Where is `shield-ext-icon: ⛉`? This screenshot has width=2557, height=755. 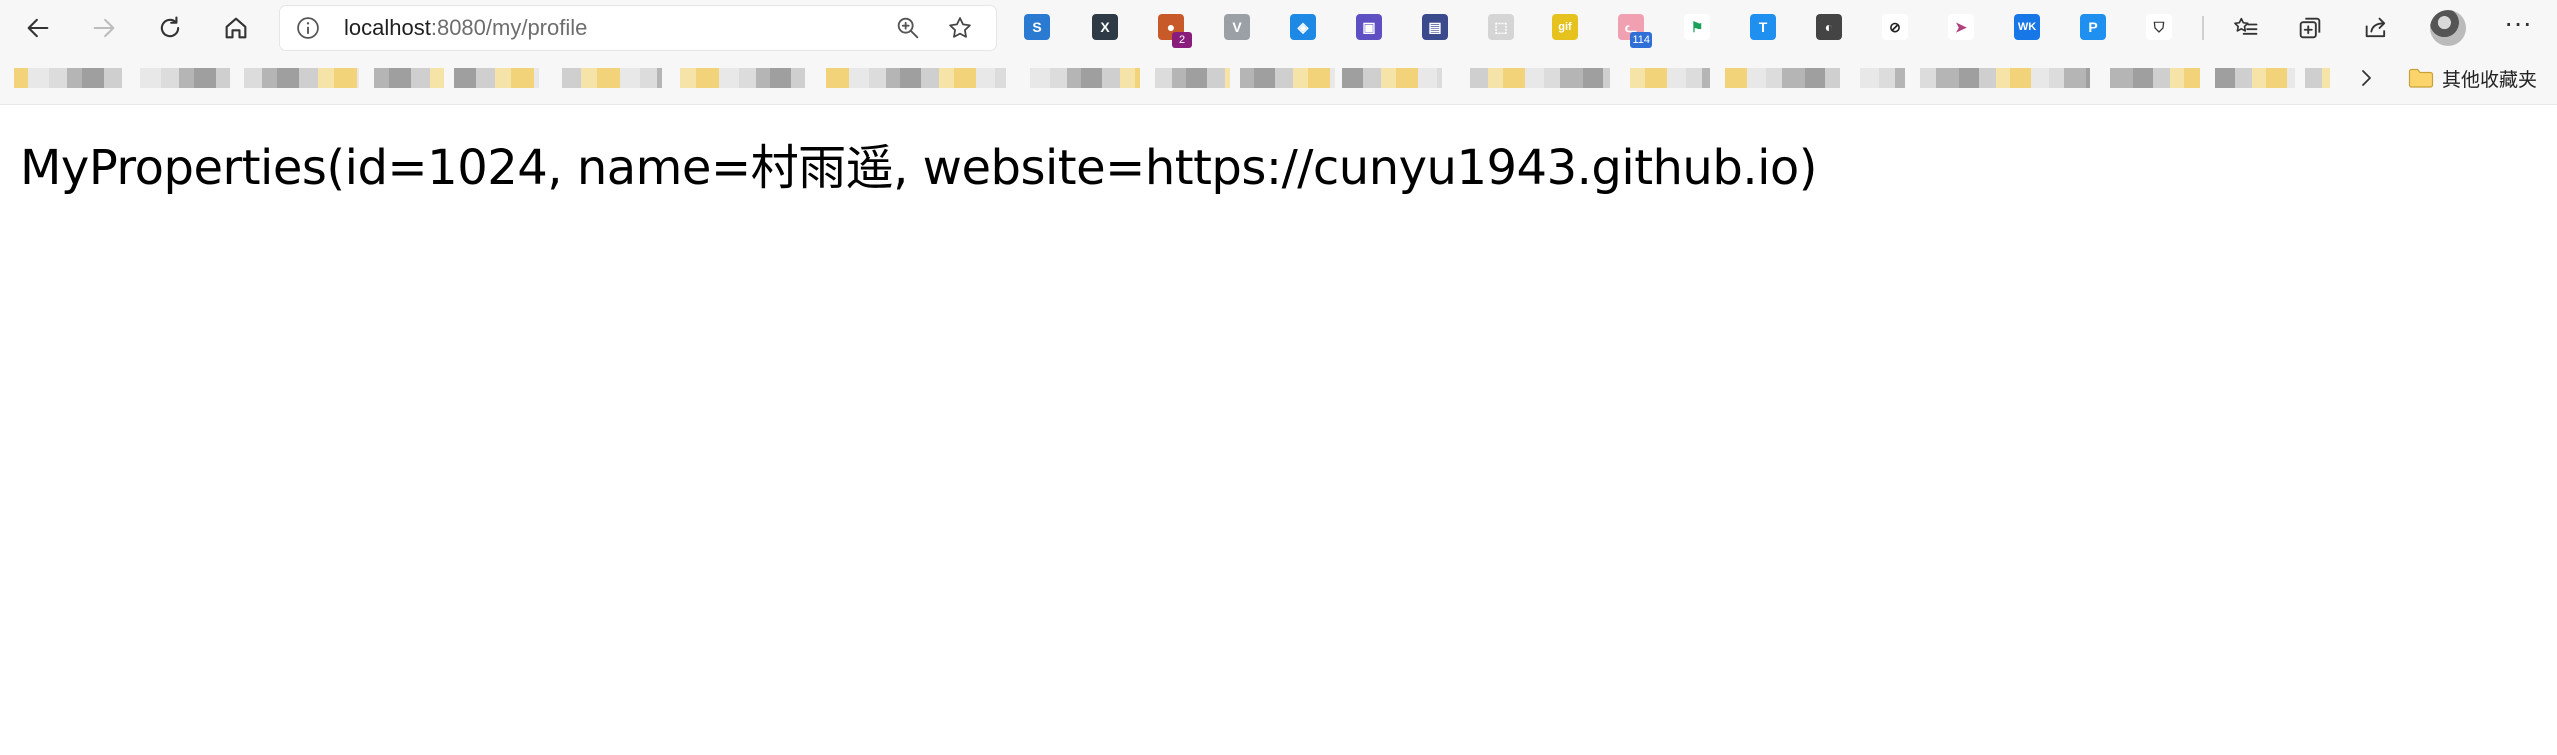
shield-ext-icon: ⛉ is located at coordinates (2159, 27).